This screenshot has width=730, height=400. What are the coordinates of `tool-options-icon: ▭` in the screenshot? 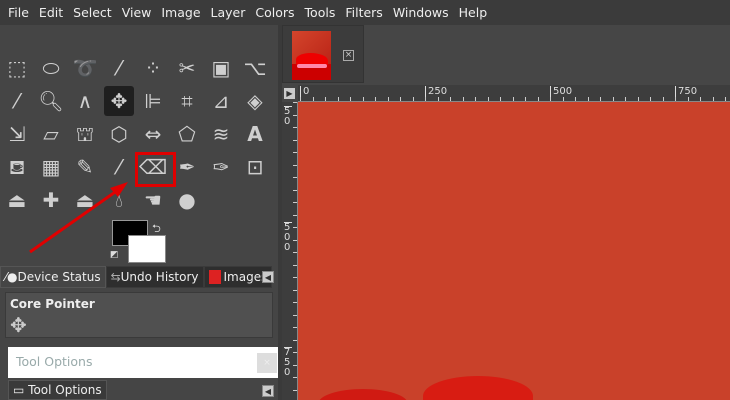 It's located at (19, 390).